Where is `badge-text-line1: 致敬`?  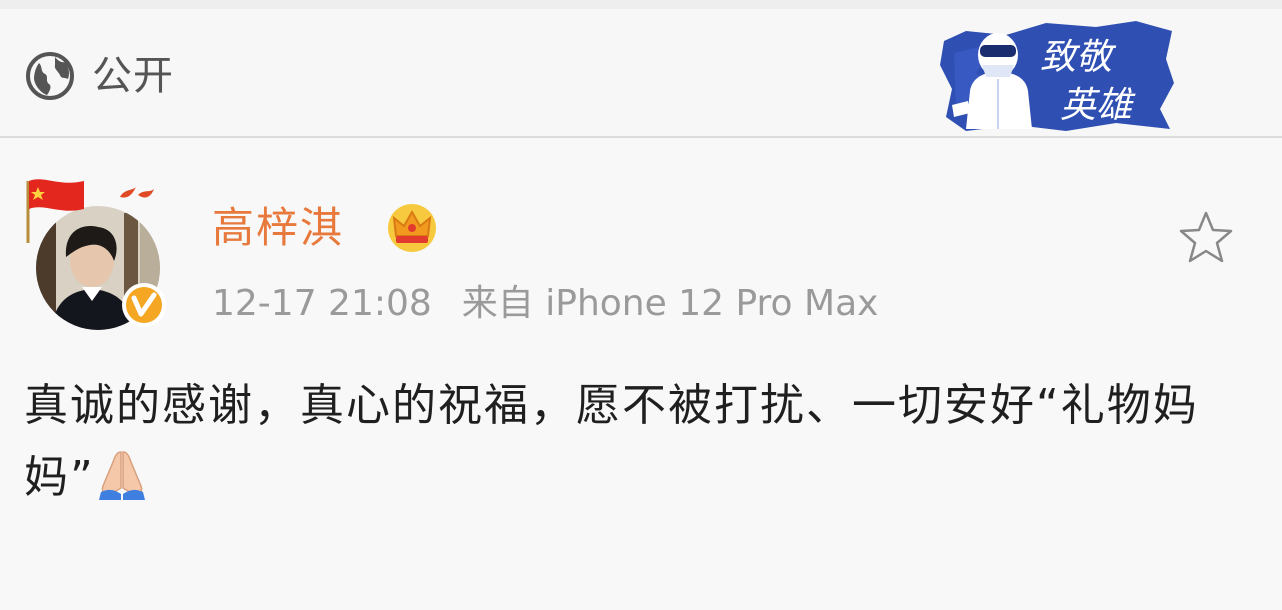
badge-text-line1: 致敬 is located at coordinates (1078, 57).